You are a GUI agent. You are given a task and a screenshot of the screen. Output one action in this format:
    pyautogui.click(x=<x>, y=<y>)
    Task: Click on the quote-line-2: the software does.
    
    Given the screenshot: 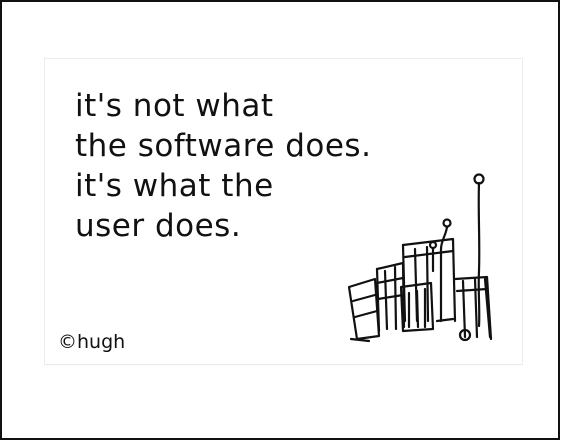 What is the action you would take?
    pyautogui.click(x=223, y=146)
    